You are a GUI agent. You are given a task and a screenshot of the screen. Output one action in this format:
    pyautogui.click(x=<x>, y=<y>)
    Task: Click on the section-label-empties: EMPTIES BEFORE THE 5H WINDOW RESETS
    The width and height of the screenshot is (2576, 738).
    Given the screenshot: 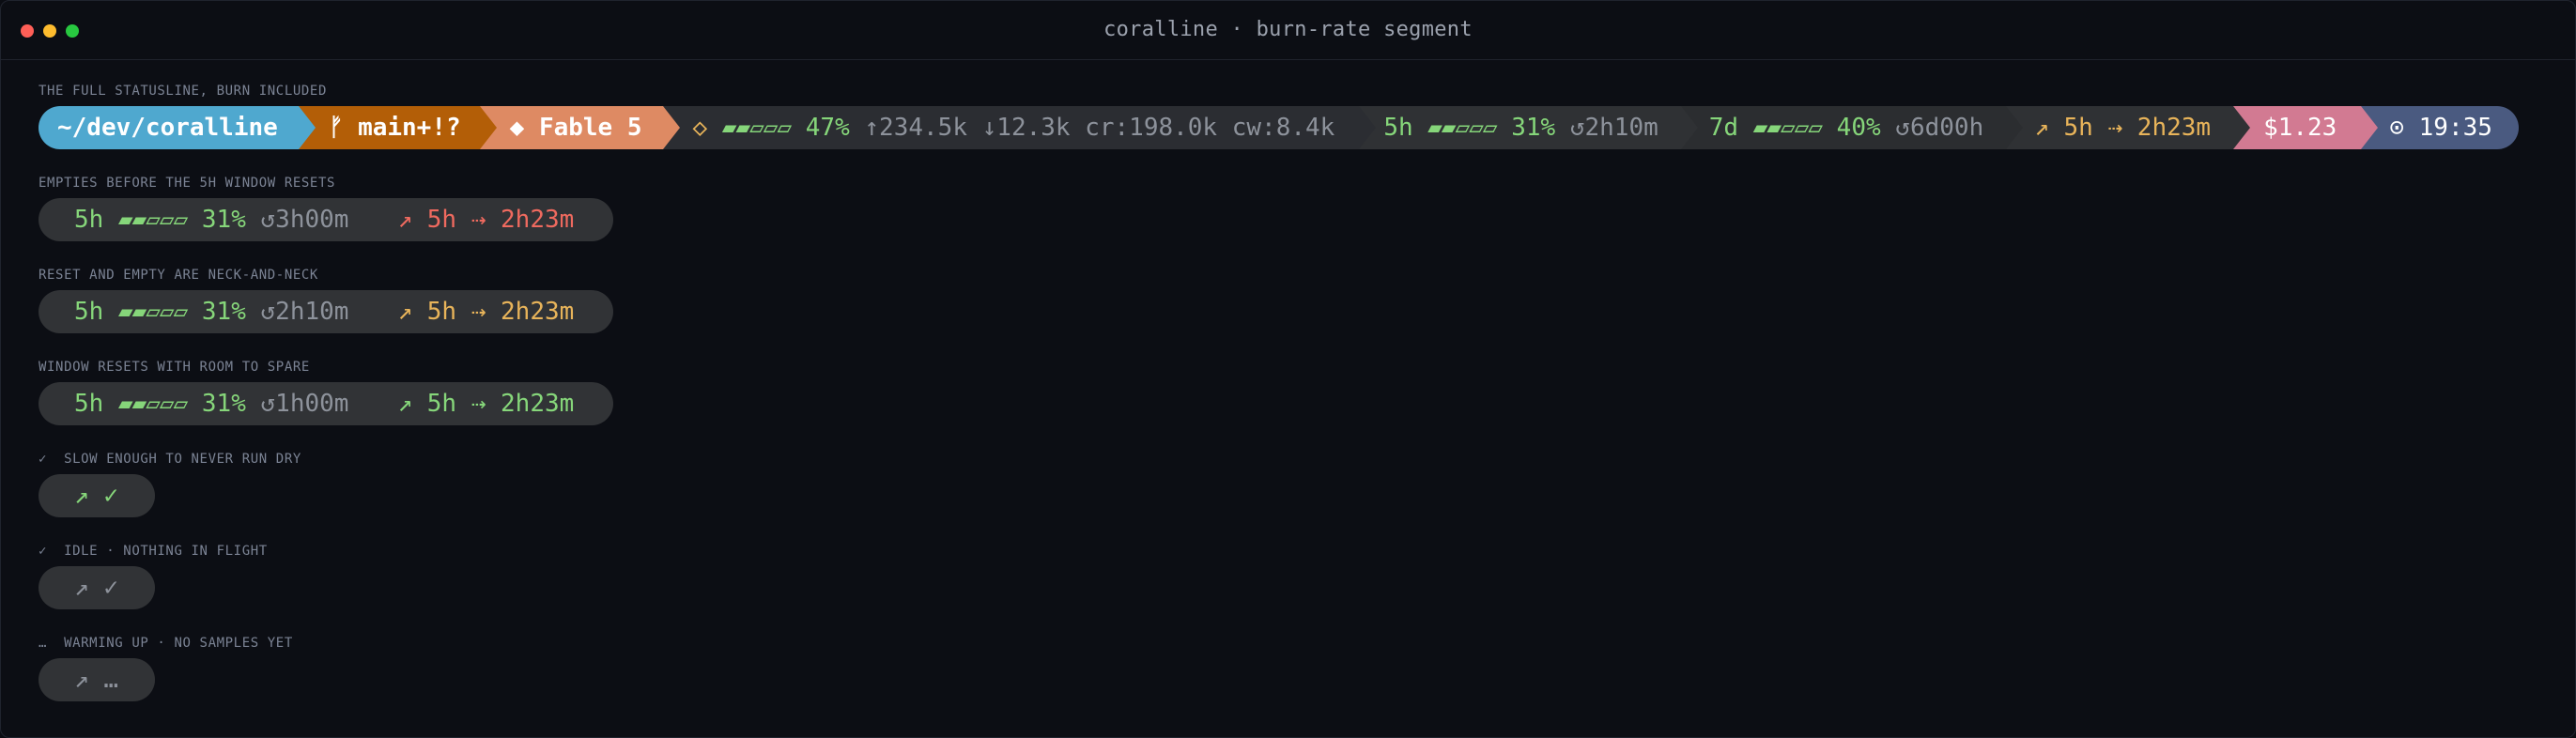 What is the action you would take?
    pyautogui.click(x=187, y=183)
    